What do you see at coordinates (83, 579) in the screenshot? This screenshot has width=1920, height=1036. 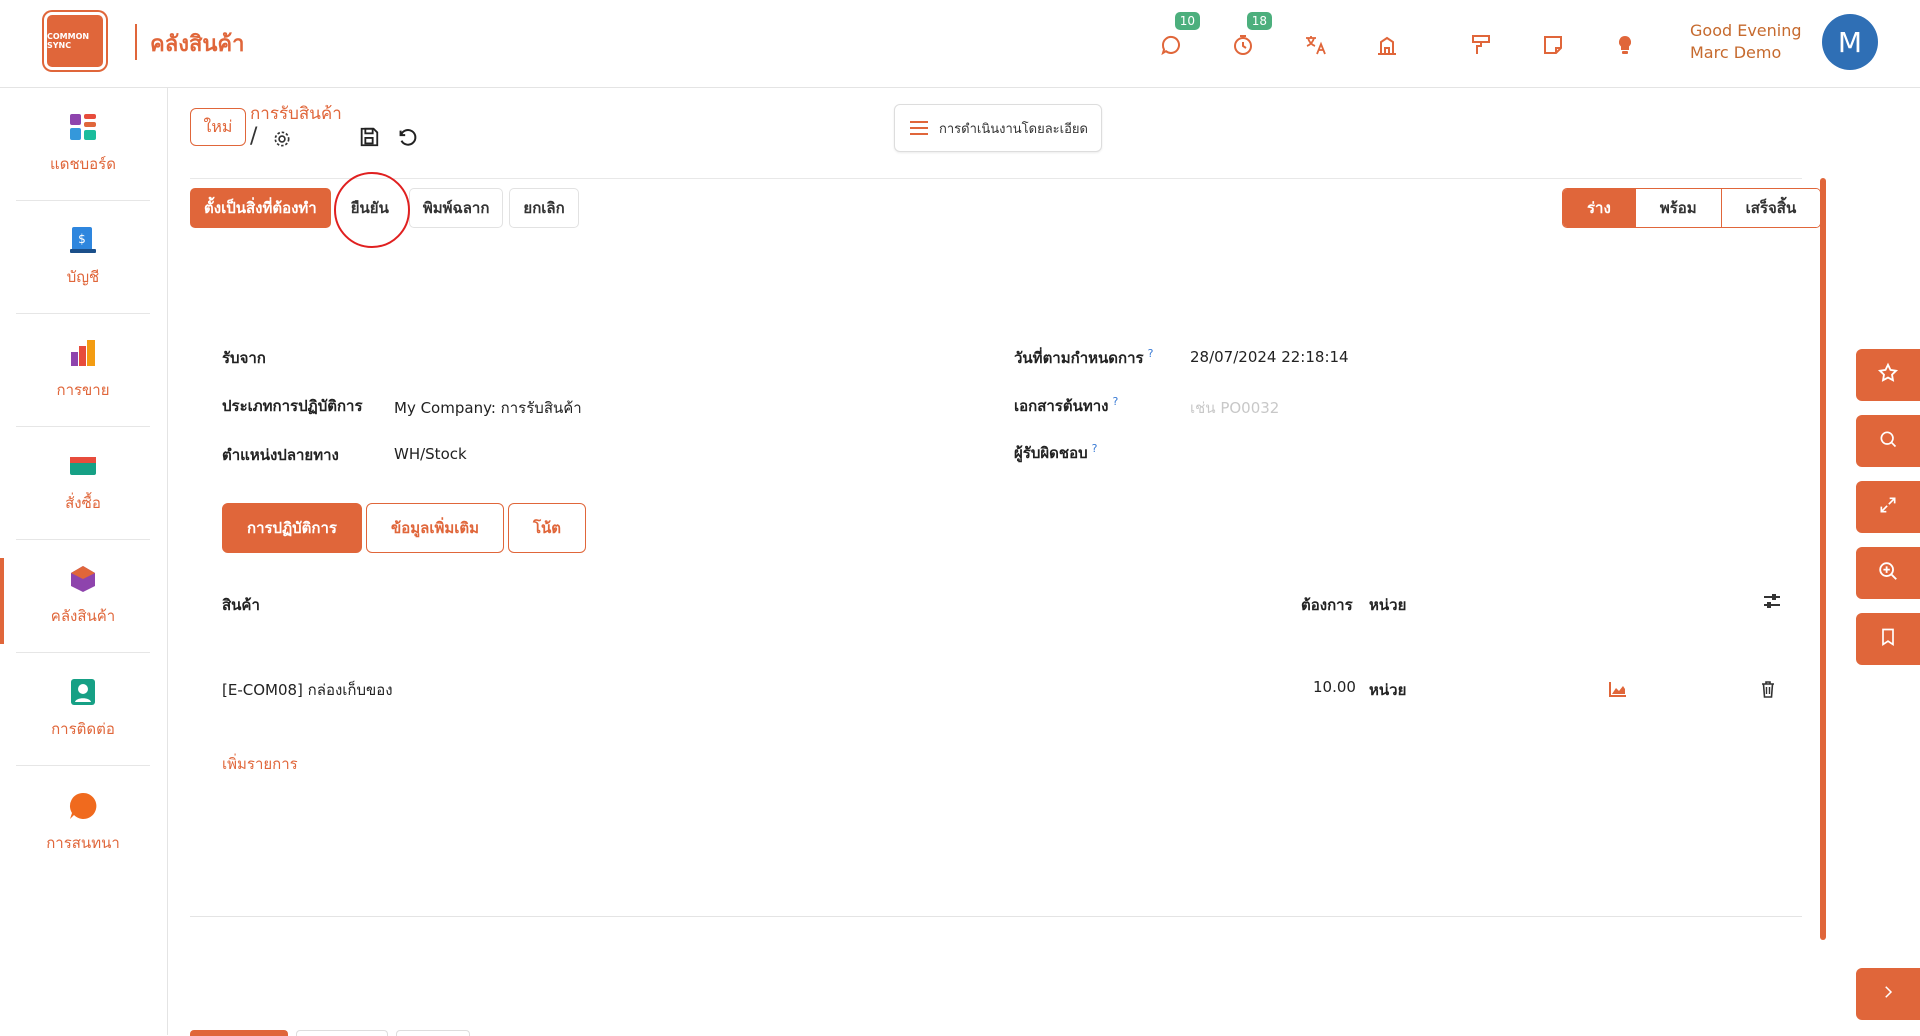 I see `inventory-icon` at bounding box center [83, 579].